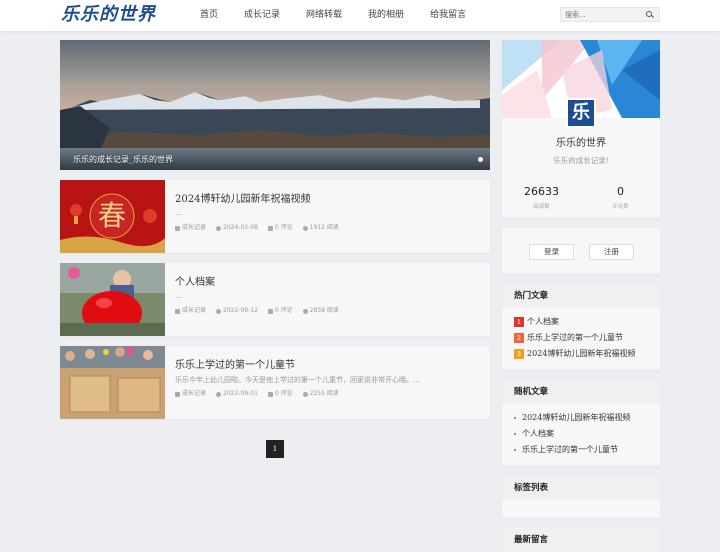  Describe the element at coordinates (576, 418) in the screenshot. I see `random-post-label: 2024博轩幼儿园新年祝福视频` at that location.